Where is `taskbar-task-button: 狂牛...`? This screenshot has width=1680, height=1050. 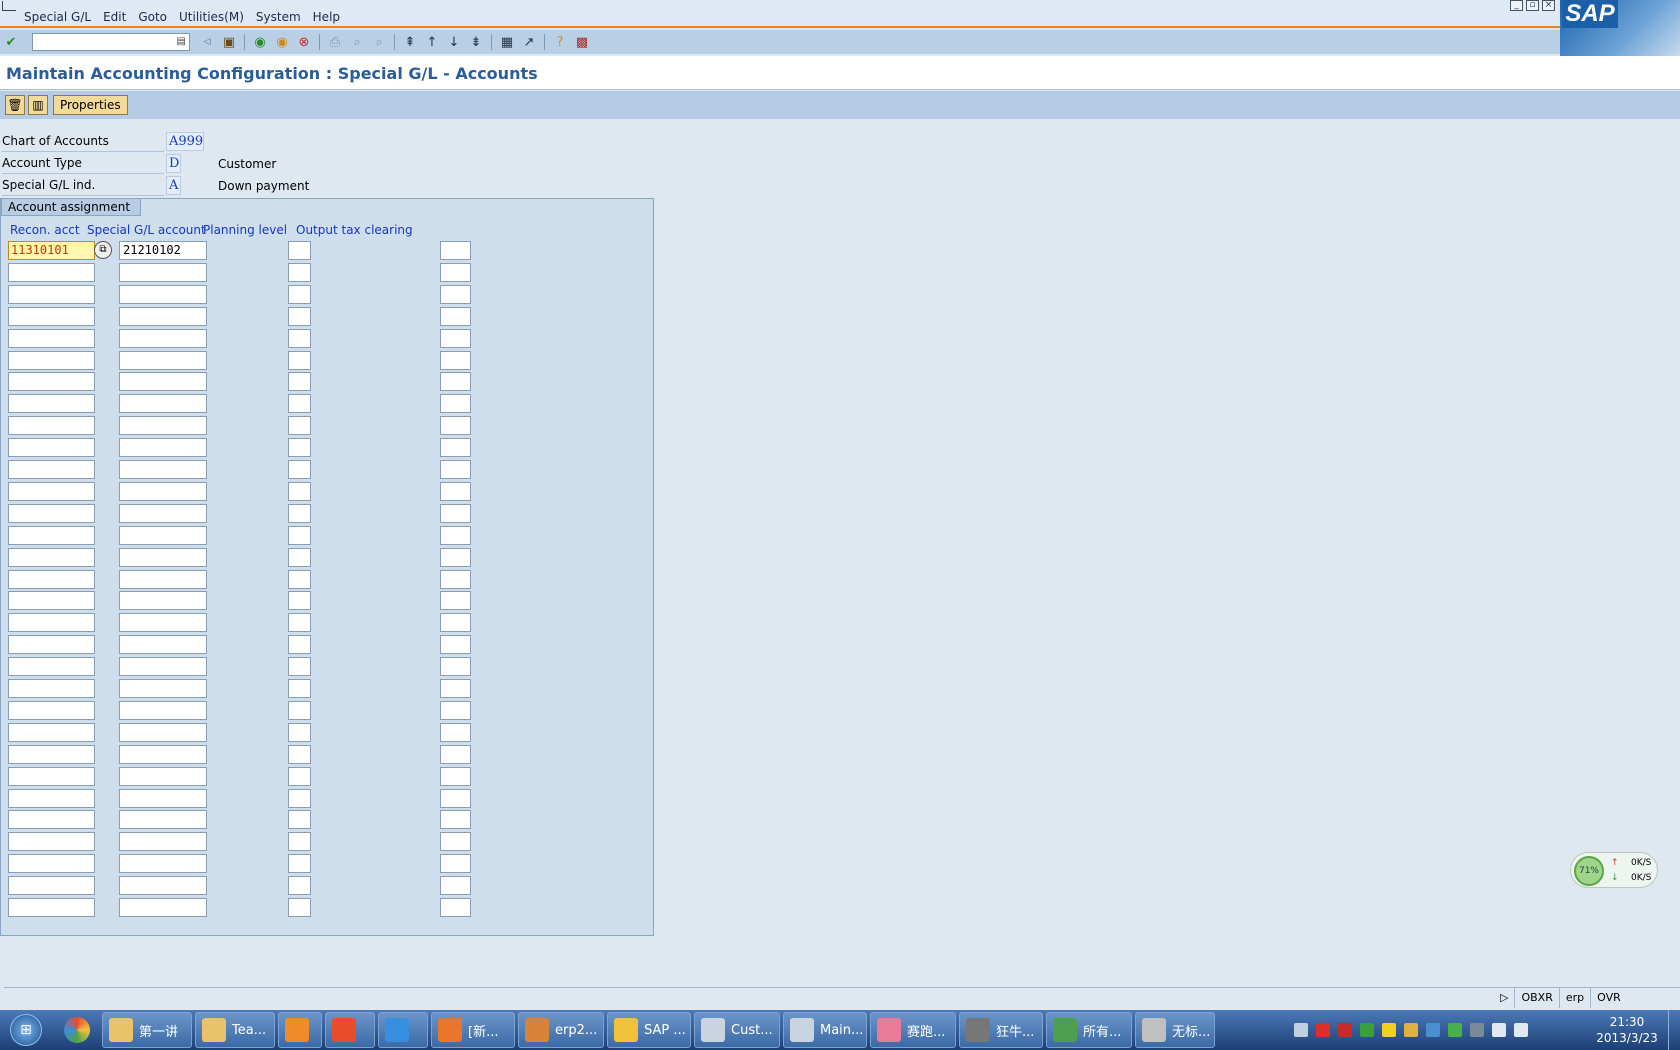 taskbar-task-button: 狂牛... is located at coordinates (1001, 1030).